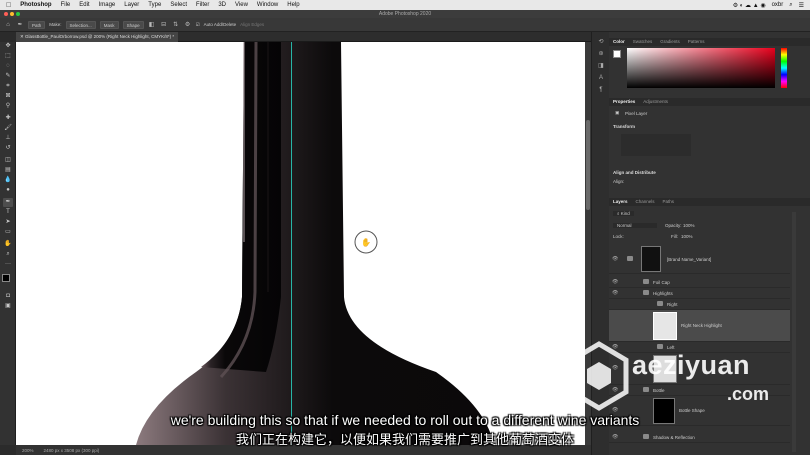  What do you see at coordinates (8, 264) in the screenshot?
I see `more-tools-icon: ···` at bounding box center [8, 264].